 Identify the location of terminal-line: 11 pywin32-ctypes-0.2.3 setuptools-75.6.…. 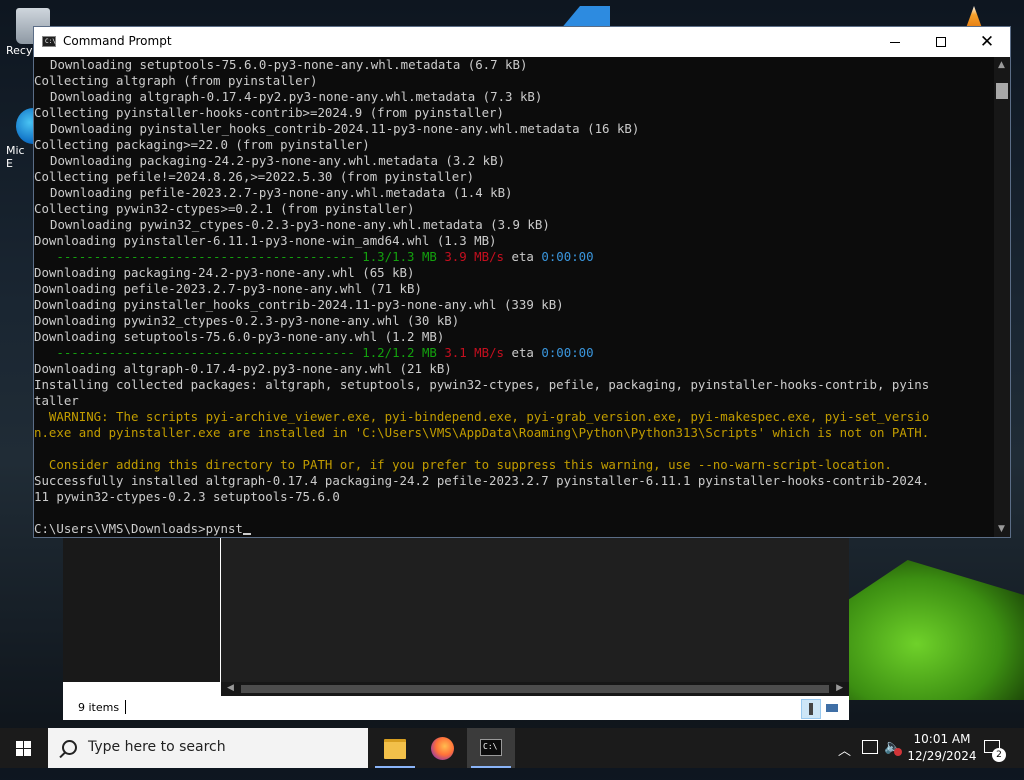
(514, 497).